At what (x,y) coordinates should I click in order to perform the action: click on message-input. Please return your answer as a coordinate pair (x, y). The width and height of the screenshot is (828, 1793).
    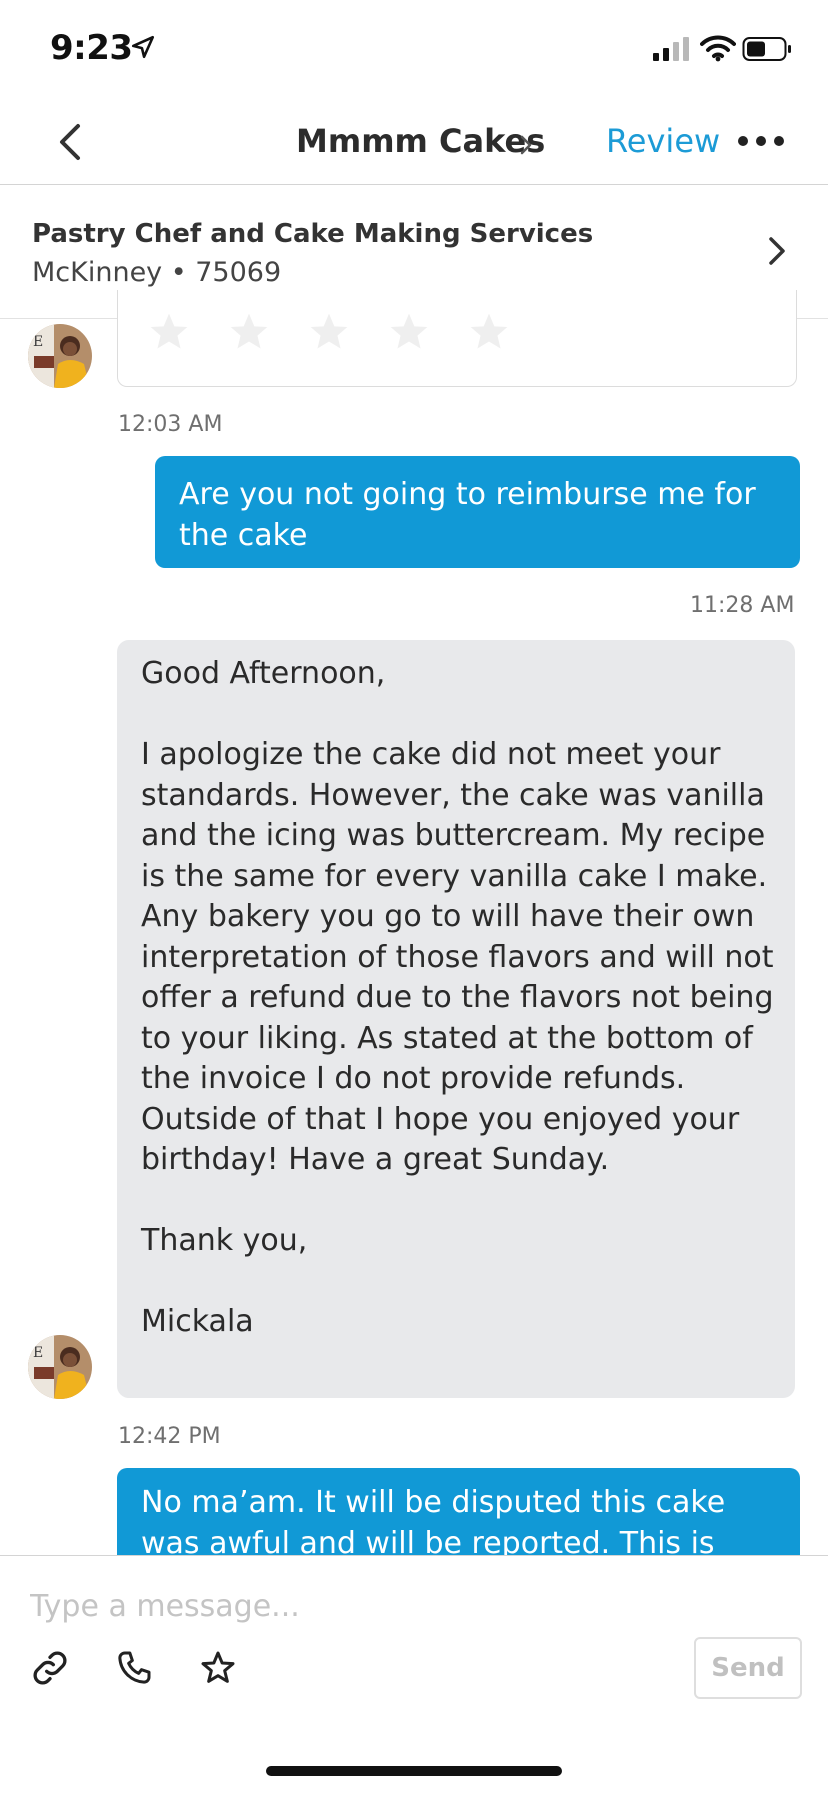
    Looking at the image, I should click on (330, 1606).